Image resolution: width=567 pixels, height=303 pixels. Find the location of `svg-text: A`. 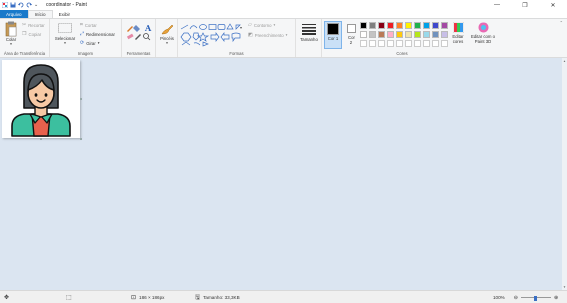

svg-text: A is located at coordinates (148, 28).